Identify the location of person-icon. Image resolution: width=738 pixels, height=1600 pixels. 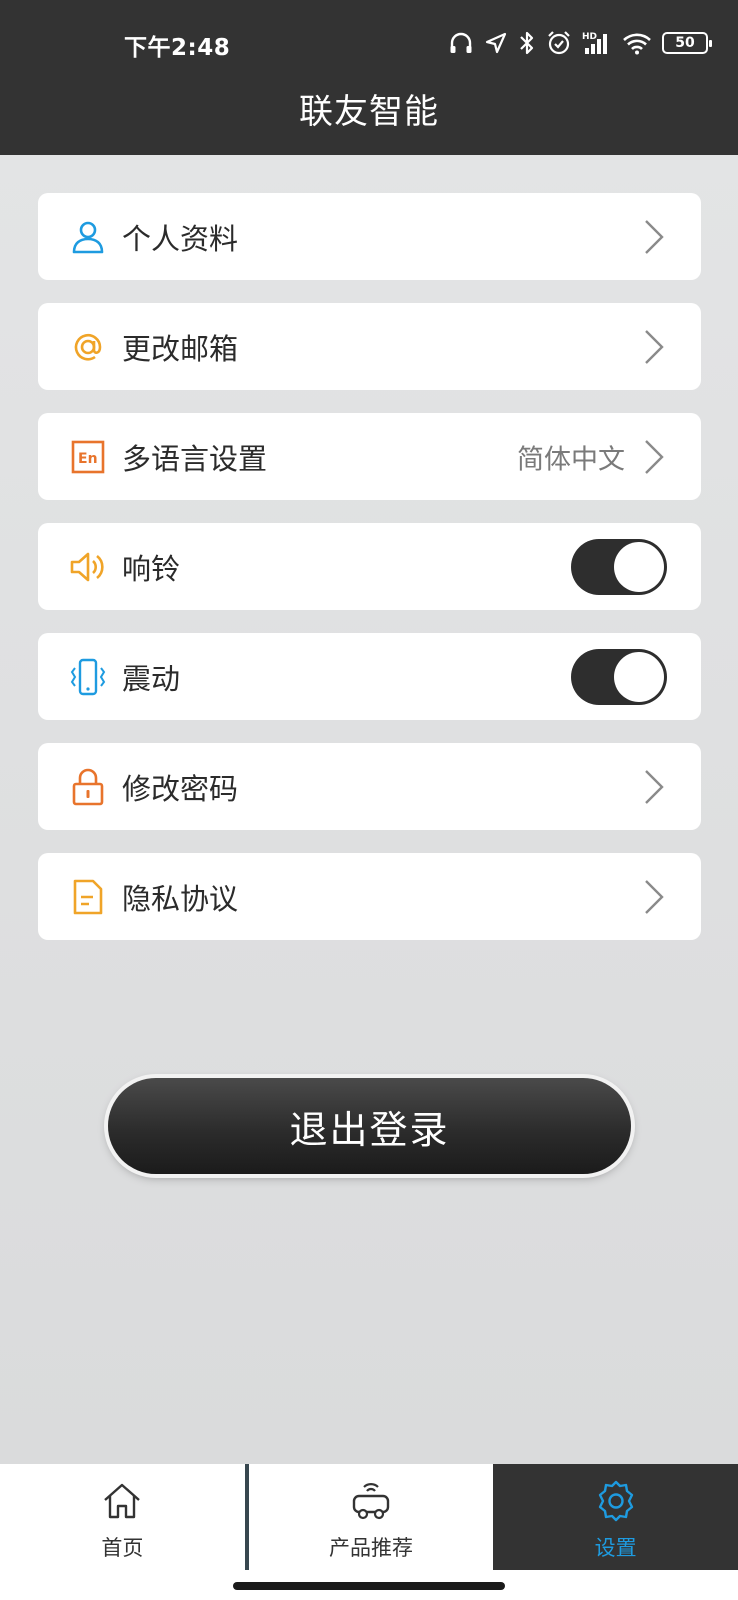
(88, 237).